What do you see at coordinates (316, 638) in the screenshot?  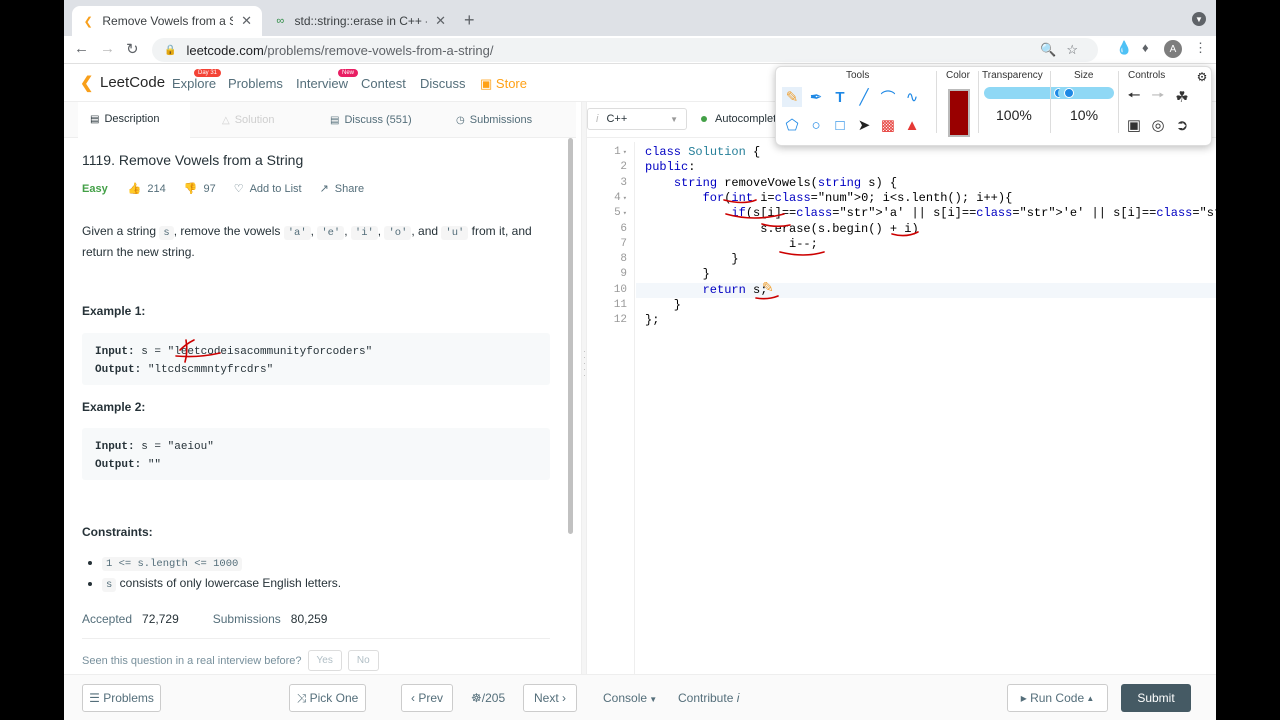 I see `divider` at bounding box center [316, 638].